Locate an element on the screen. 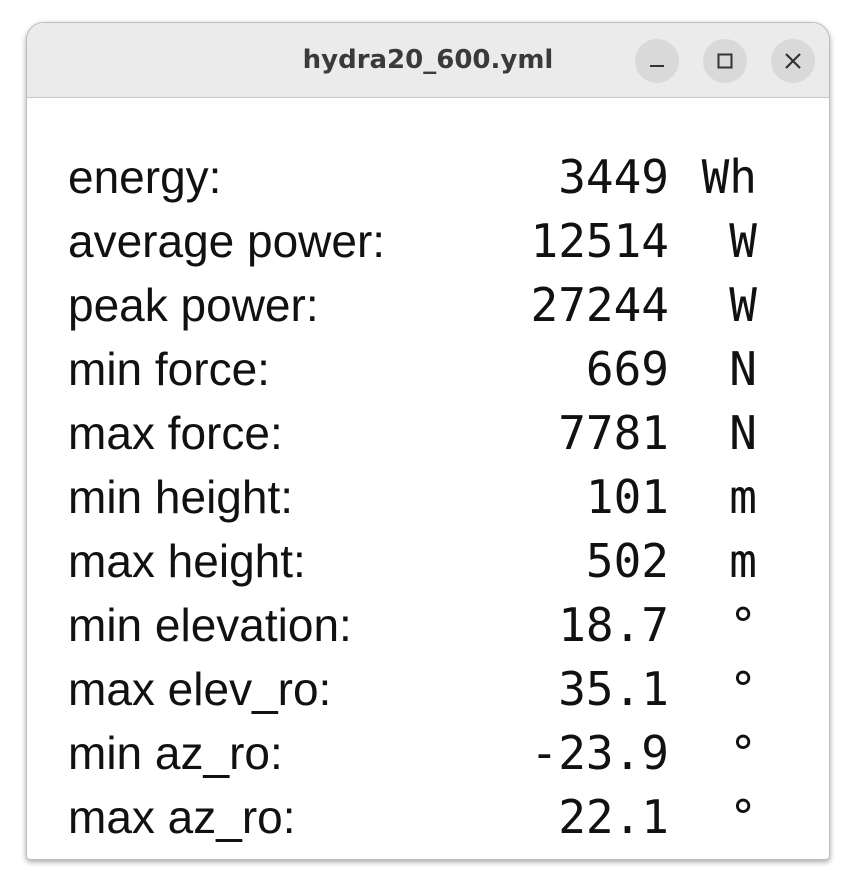  close-button is located at coordinates (793, 61).